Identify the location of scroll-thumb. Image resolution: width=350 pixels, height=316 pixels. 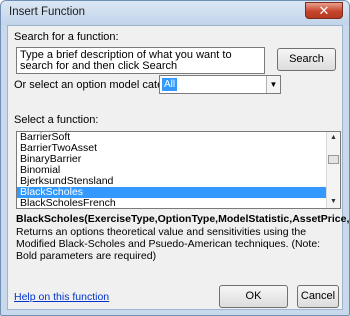
(333, 159).